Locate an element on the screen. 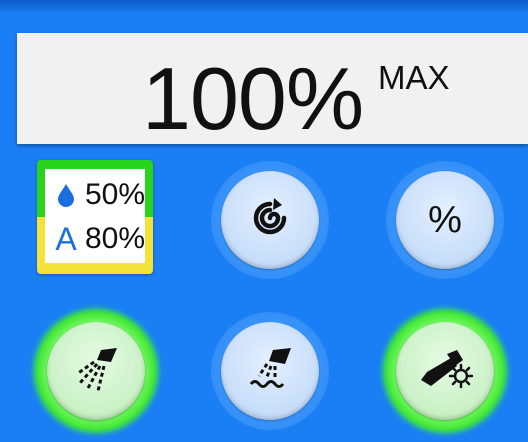 The height and width of the screenshot is (442, 528). percent-label: % is located at coordinates (445, 219).